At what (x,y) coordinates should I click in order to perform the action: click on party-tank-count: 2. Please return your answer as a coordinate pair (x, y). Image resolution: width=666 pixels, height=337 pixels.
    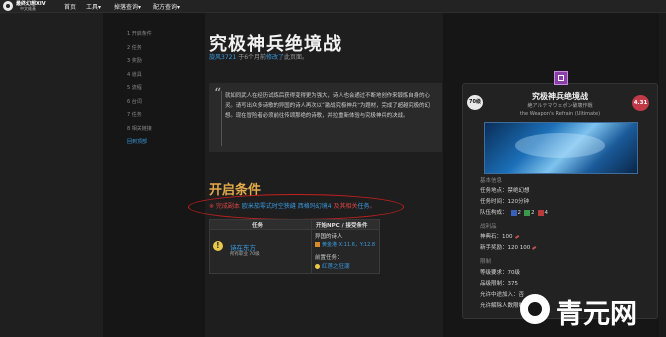
    Looking at the image, I should click on (519, 213).